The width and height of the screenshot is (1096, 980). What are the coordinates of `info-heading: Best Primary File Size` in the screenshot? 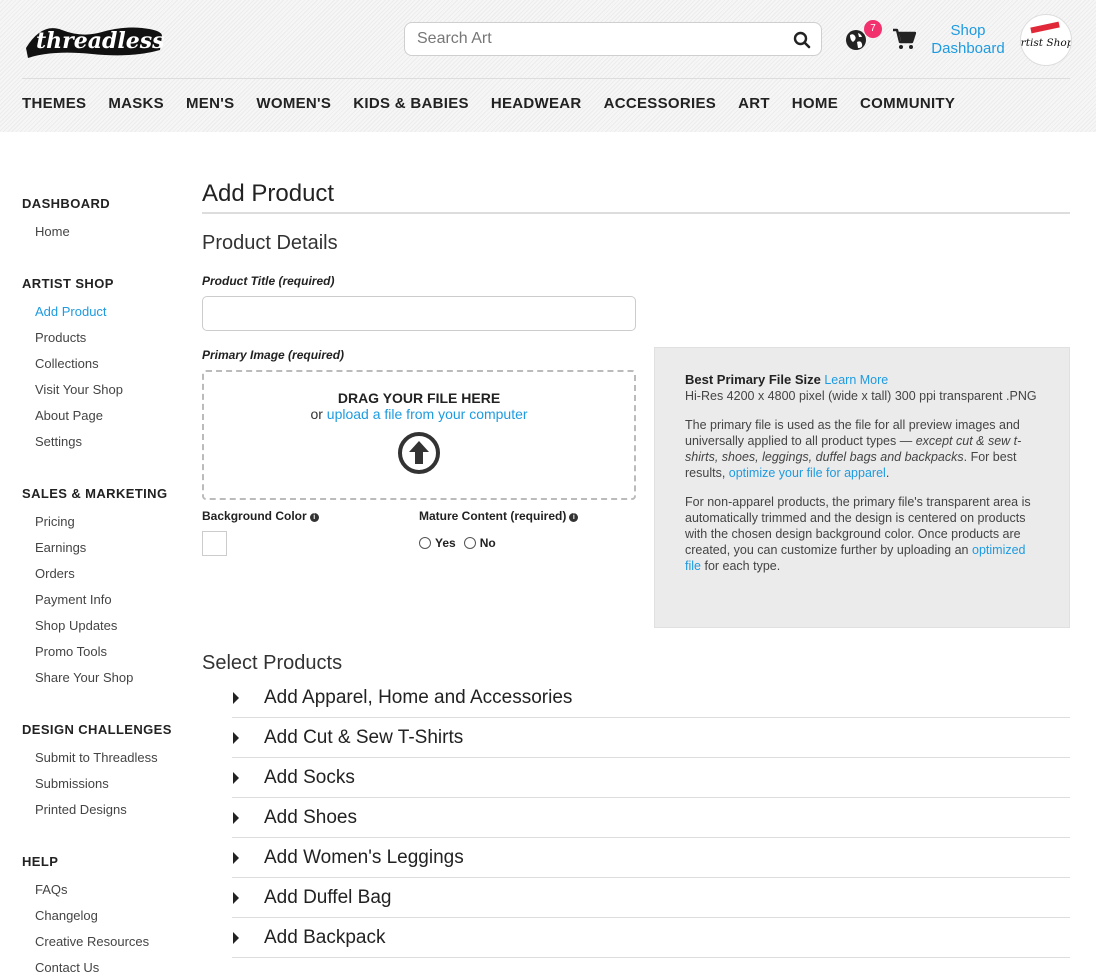 It's located at (753, 379).